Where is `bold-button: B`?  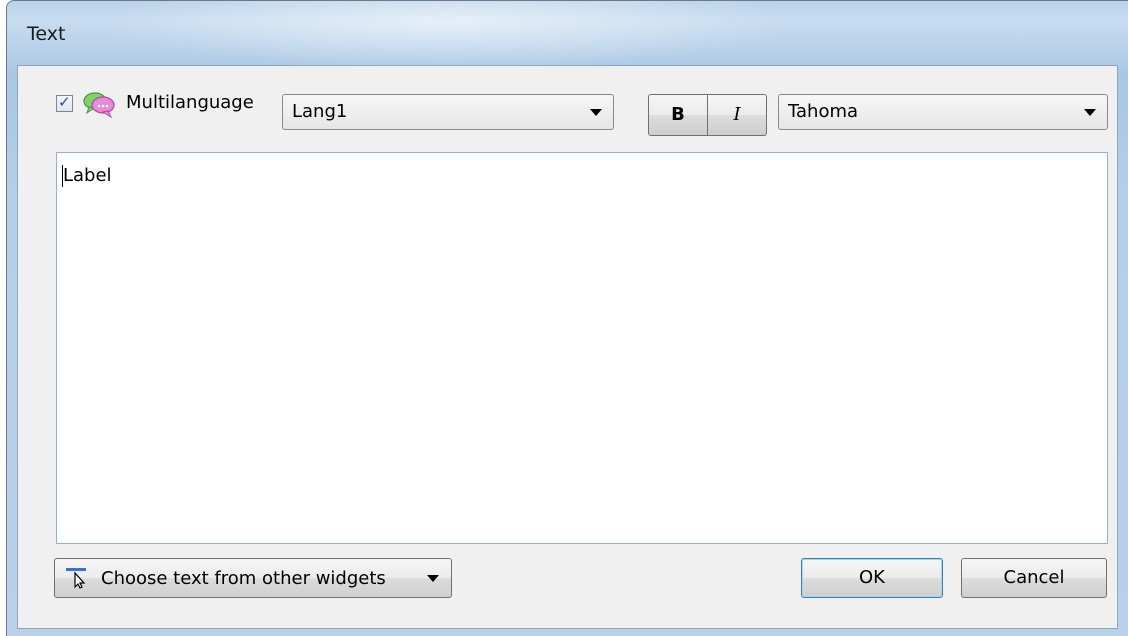 bold-button: B is located at coordinates (678, 115).